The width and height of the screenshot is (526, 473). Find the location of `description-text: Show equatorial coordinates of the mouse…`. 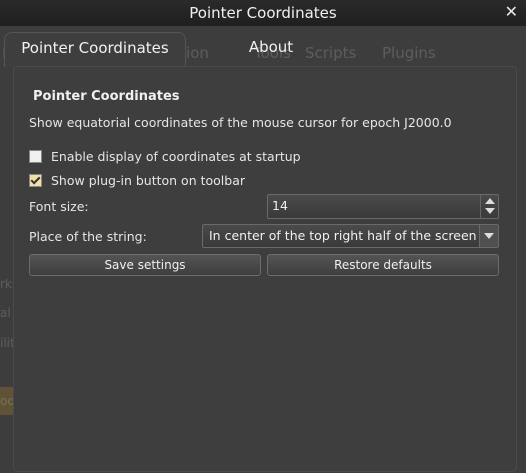

description-text: Show equatorial coordinates of the mouse… is located at coordinates (240, 122).